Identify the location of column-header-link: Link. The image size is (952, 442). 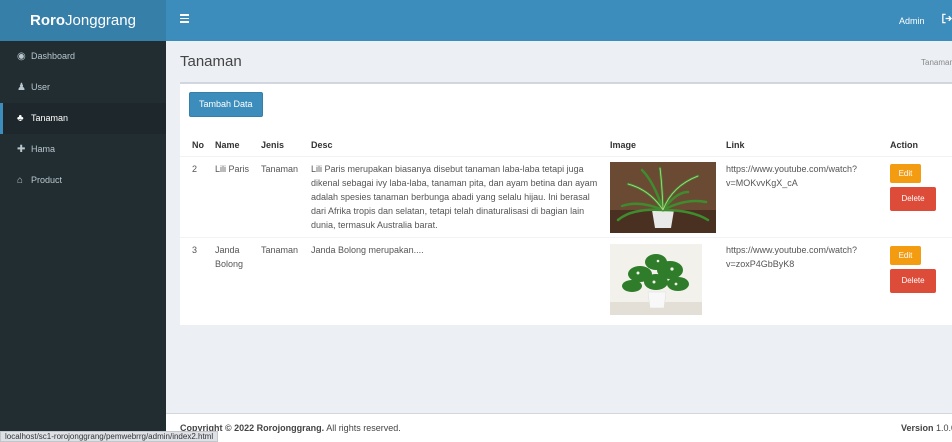
(735, 145).